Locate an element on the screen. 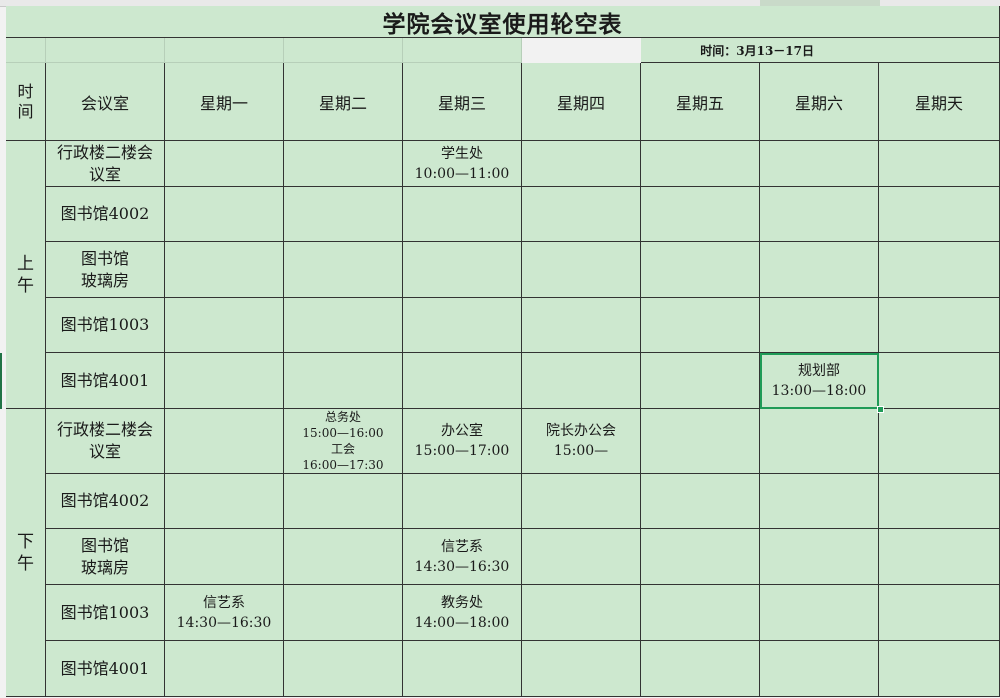  period-afternoon: 下午 is located at coordinates (26, 553).